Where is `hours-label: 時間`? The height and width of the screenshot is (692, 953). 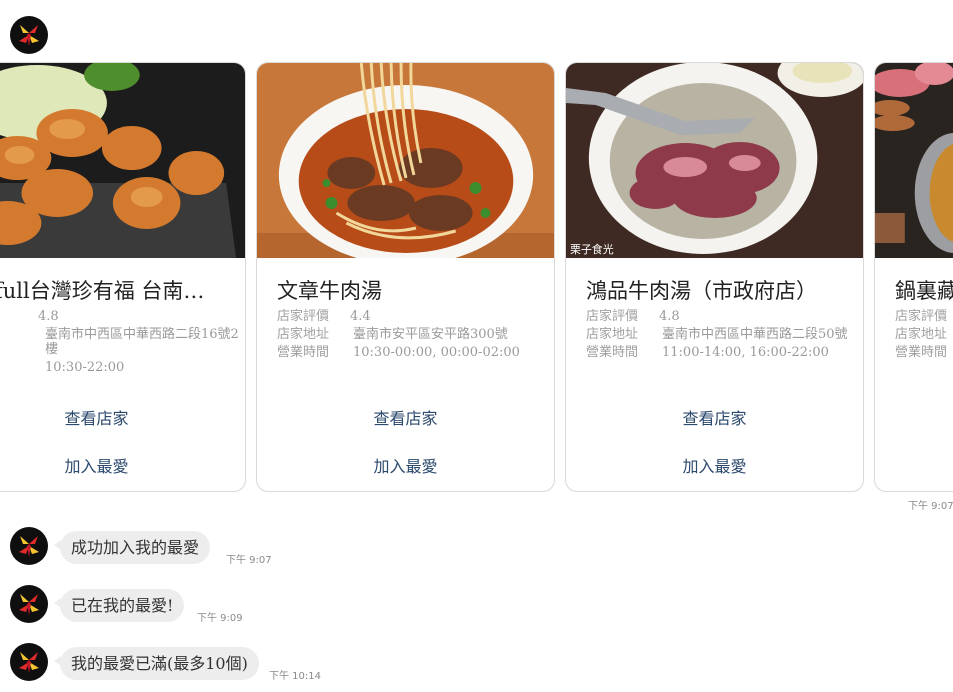 hours-label: 時間 is located at coordinates (22, 367).